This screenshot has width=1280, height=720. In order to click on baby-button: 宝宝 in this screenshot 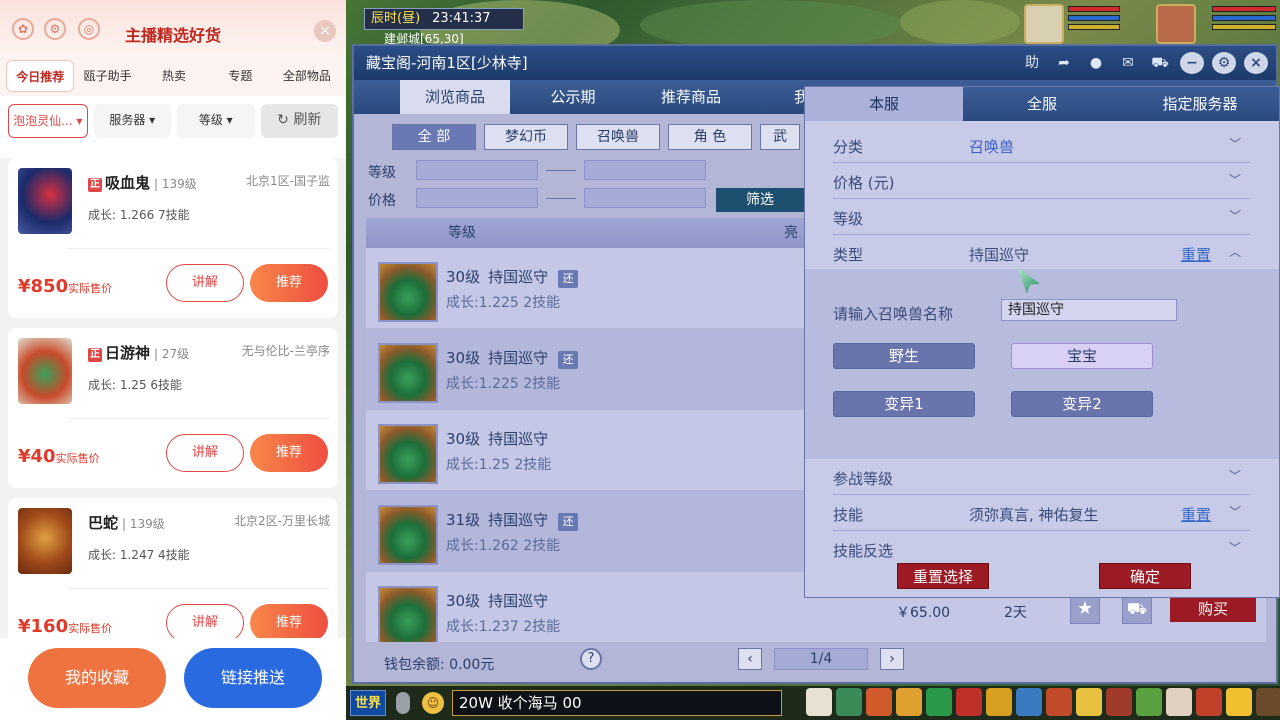, I will do `click(1082, 356)`.